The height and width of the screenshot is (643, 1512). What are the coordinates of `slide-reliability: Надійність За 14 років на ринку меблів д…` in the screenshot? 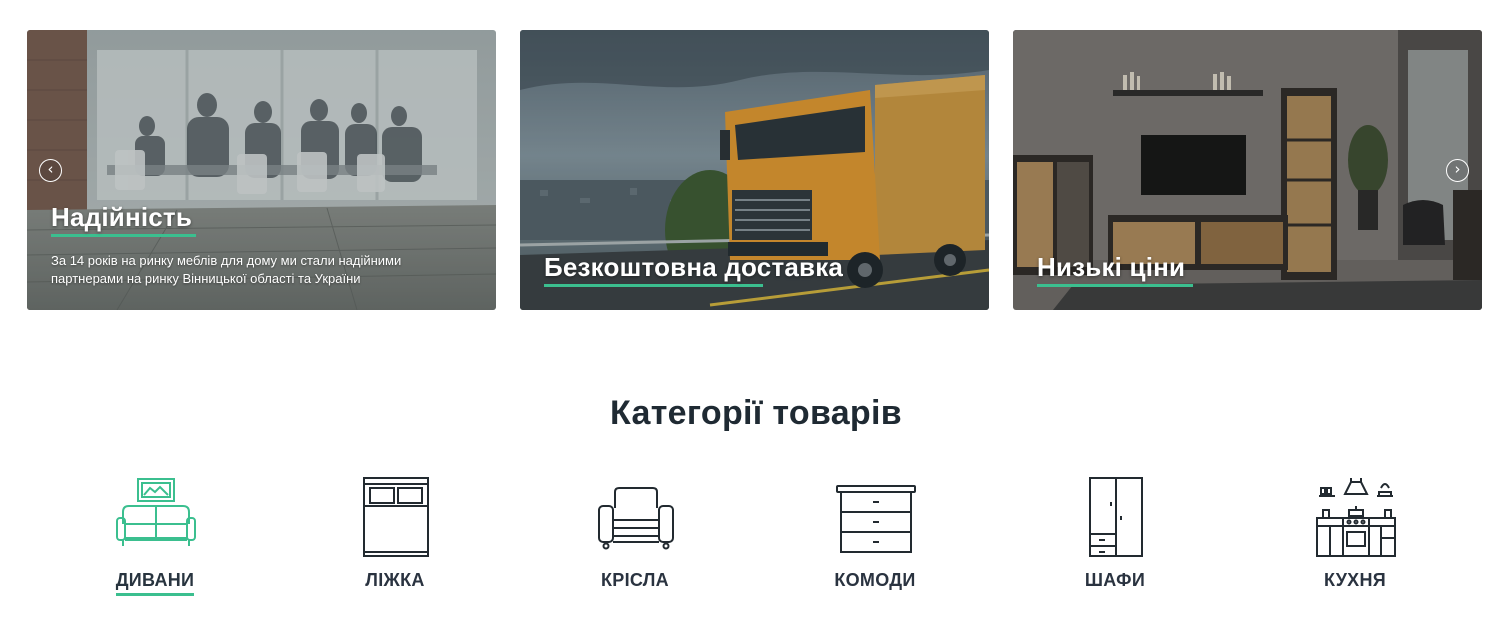 It's located at (261, 170).